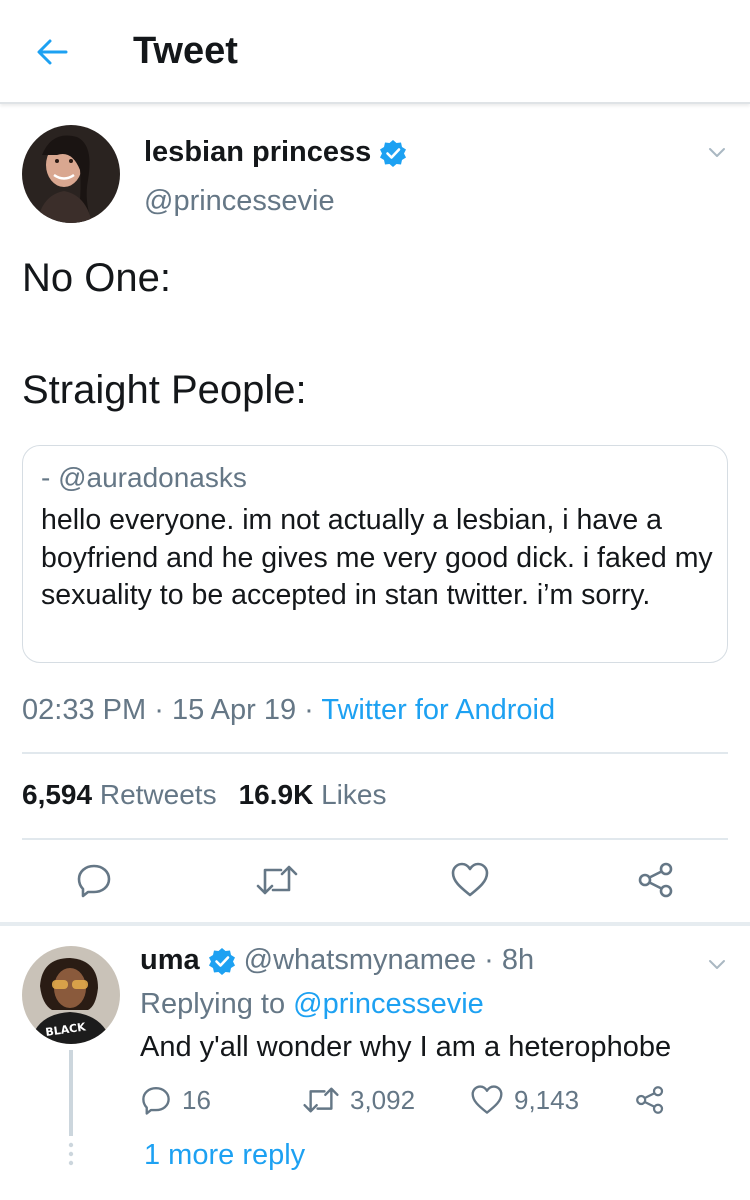 This screenshot has width=750, height=1200. I want to click on reply-author-avatar: BLACK, so click(71, 995).